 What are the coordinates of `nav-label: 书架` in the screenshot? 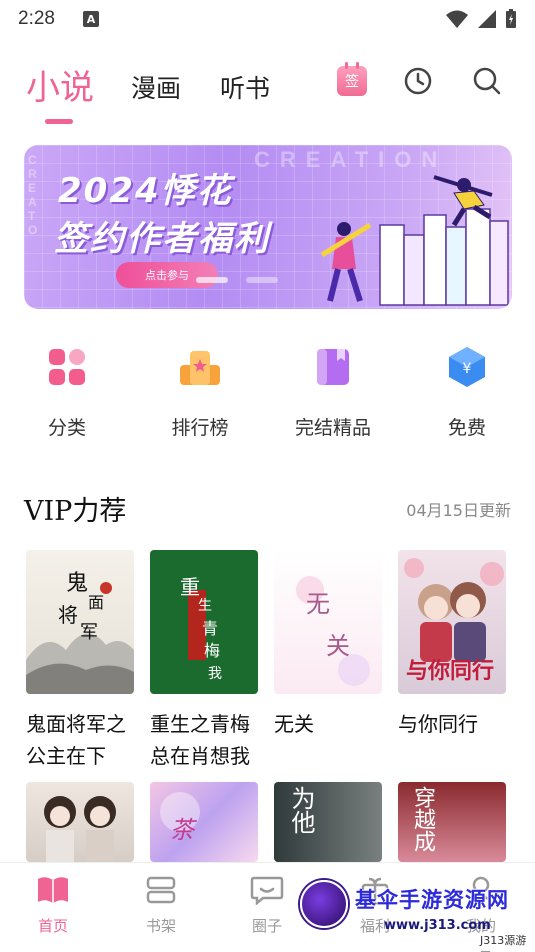 It's located at (160, 926).